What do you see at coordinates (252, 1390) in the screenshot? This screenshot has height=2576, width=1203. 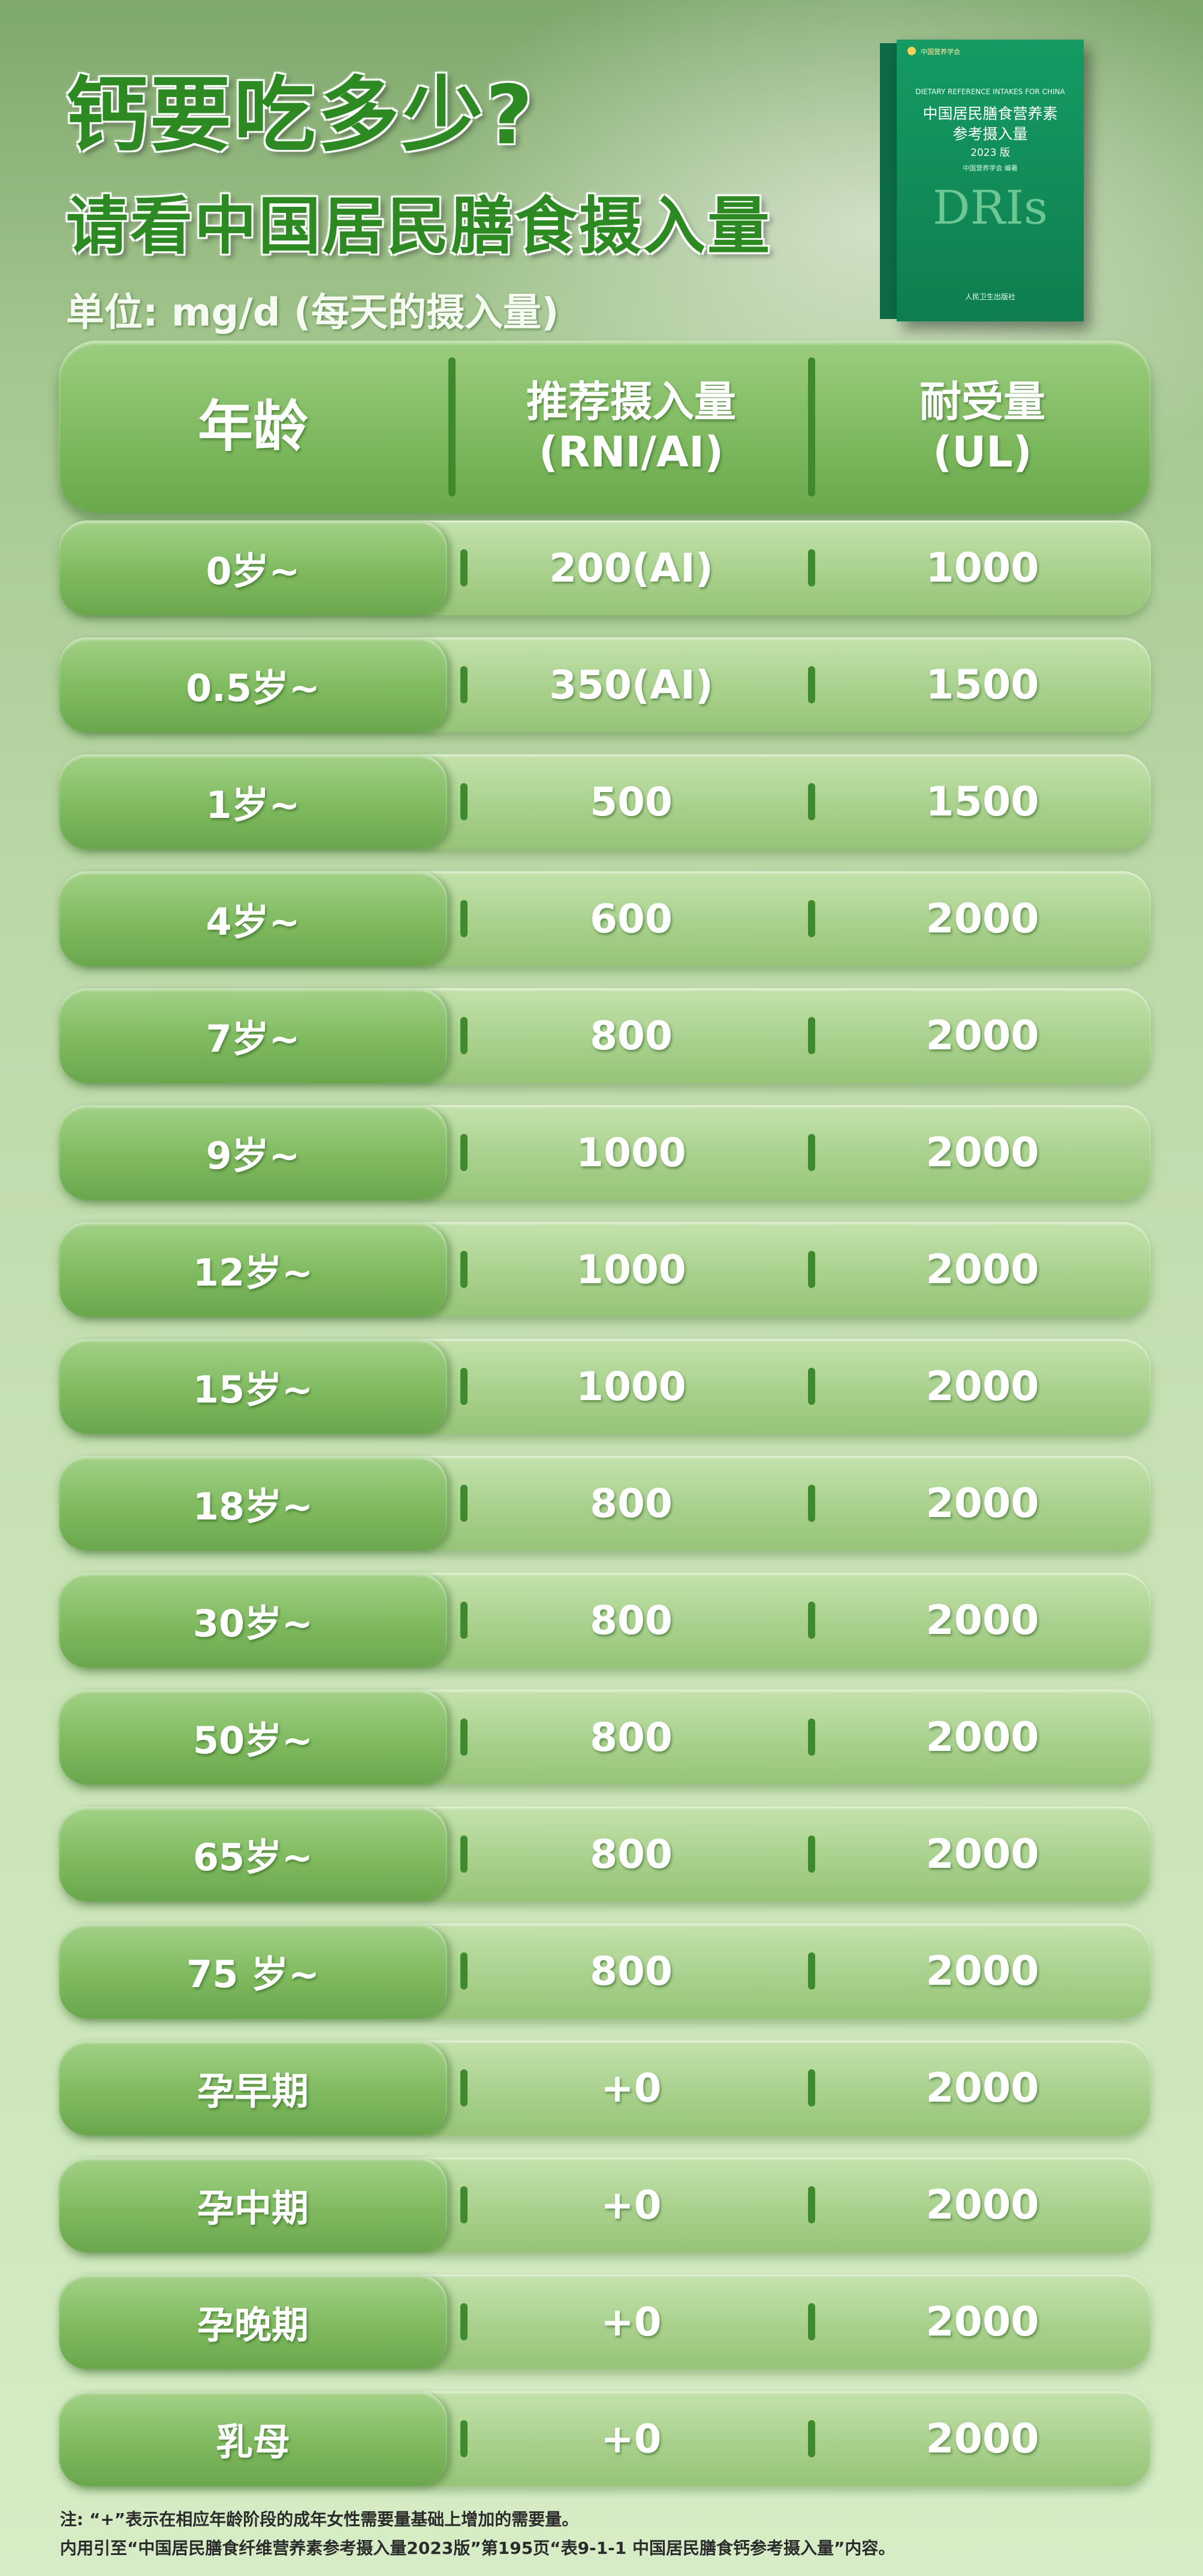 I see `age-cell: 15岁~` at bounding box center [252, 1390].